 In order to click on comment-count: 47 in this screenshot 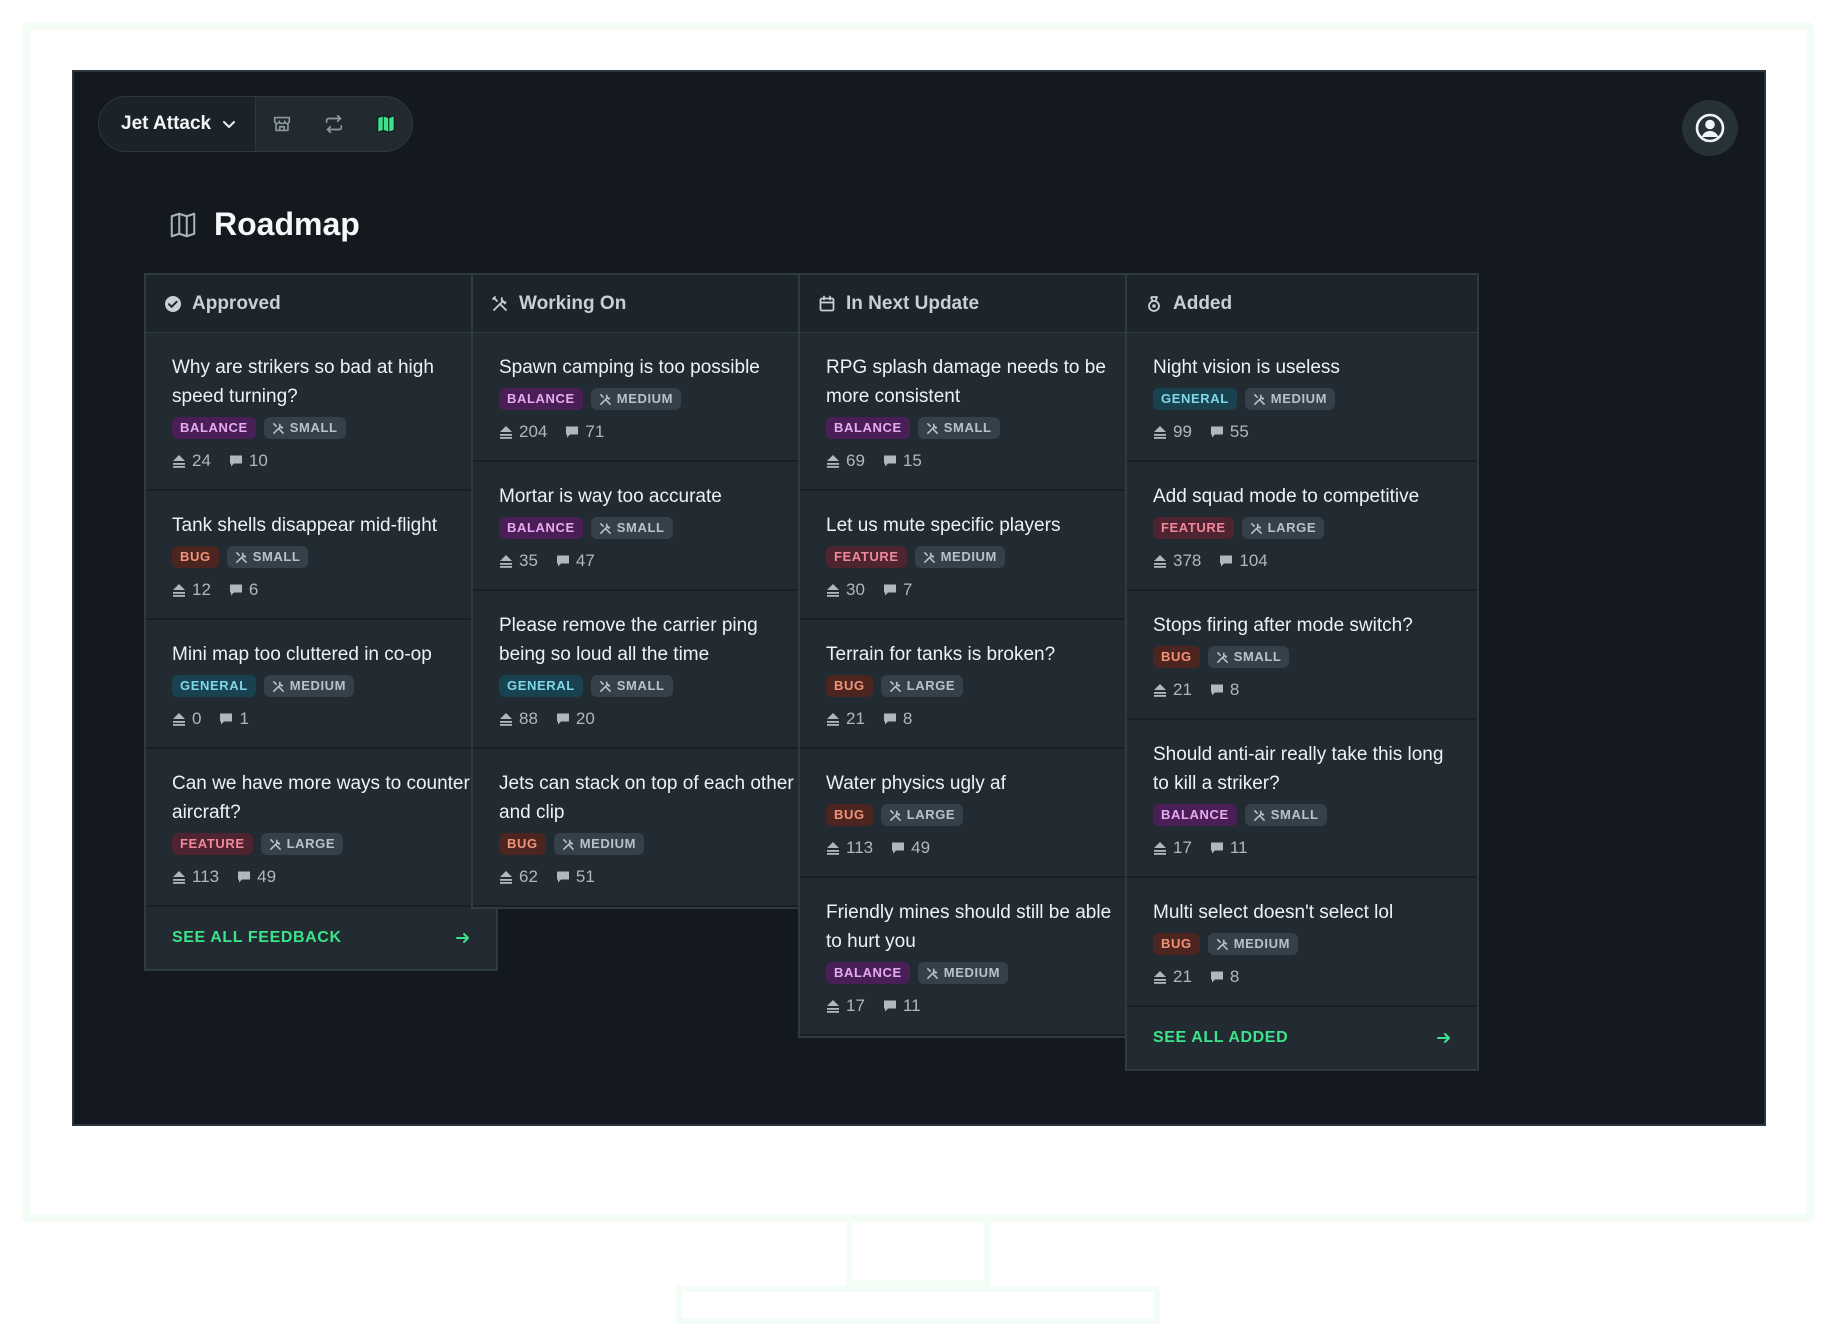, I will do `click(575, 561)`.